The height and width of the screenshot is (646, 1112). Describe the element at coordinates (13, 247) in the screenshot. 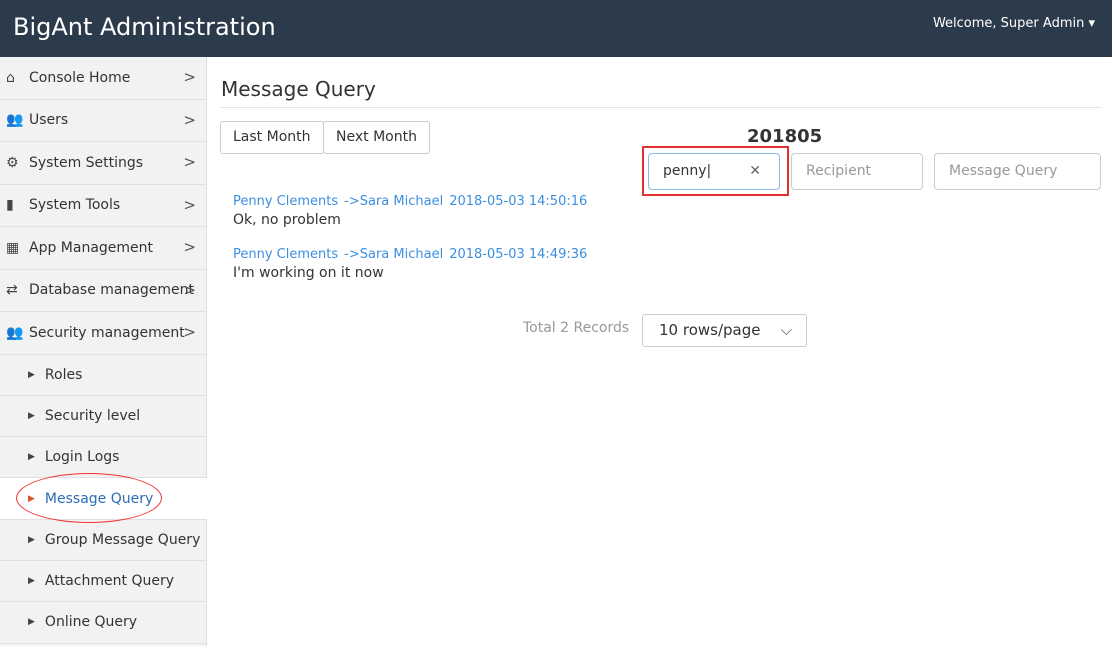

I see `grid-icon: ▦` at that location.